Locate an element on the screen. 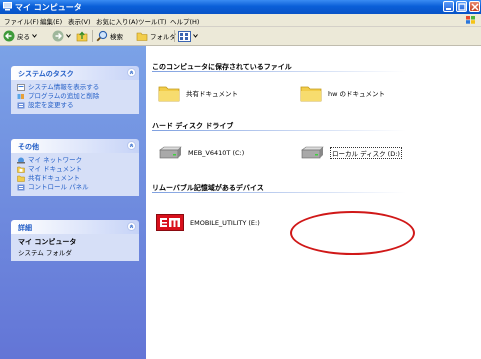 Image resolution: width=481 pixels, height=359 pixels. emobile-logo is located at coordinates (170, 222).